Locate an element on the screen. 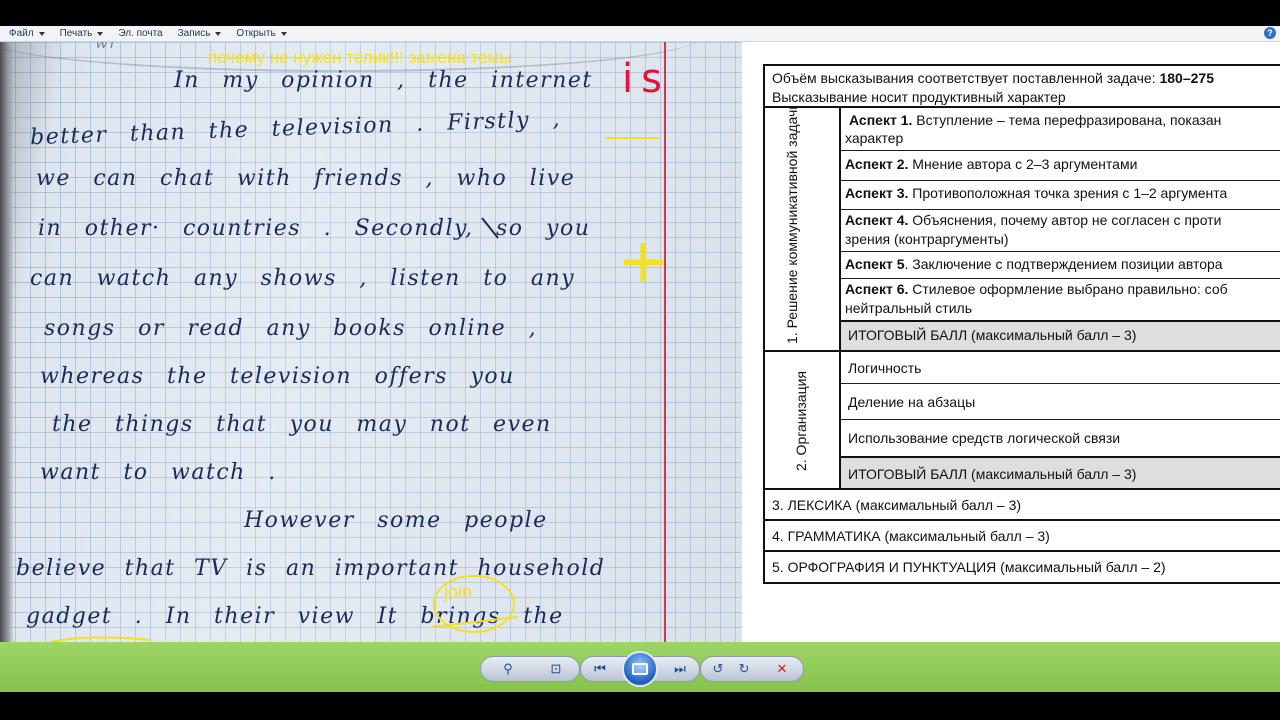 The width and height of the screenshot is (1280, 720). window-top-strip is located at coordinates (640, 13).